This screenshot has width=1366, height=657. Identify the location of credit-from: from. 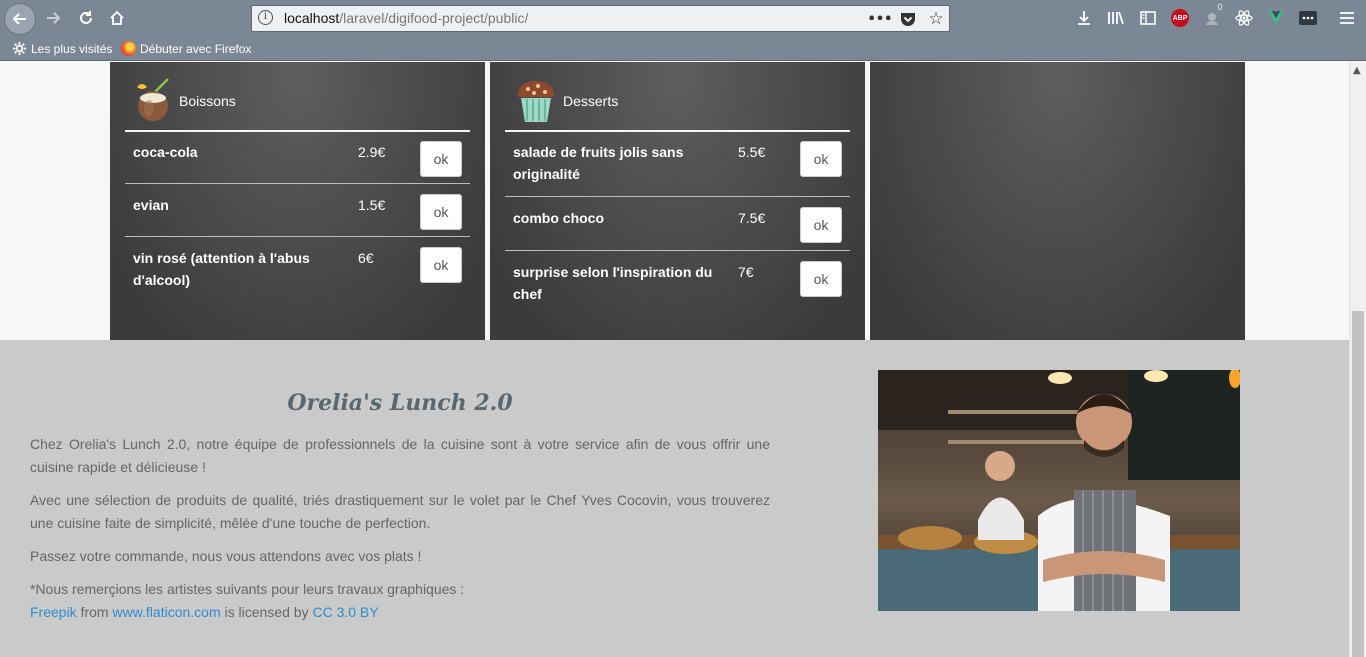
(94, 612).